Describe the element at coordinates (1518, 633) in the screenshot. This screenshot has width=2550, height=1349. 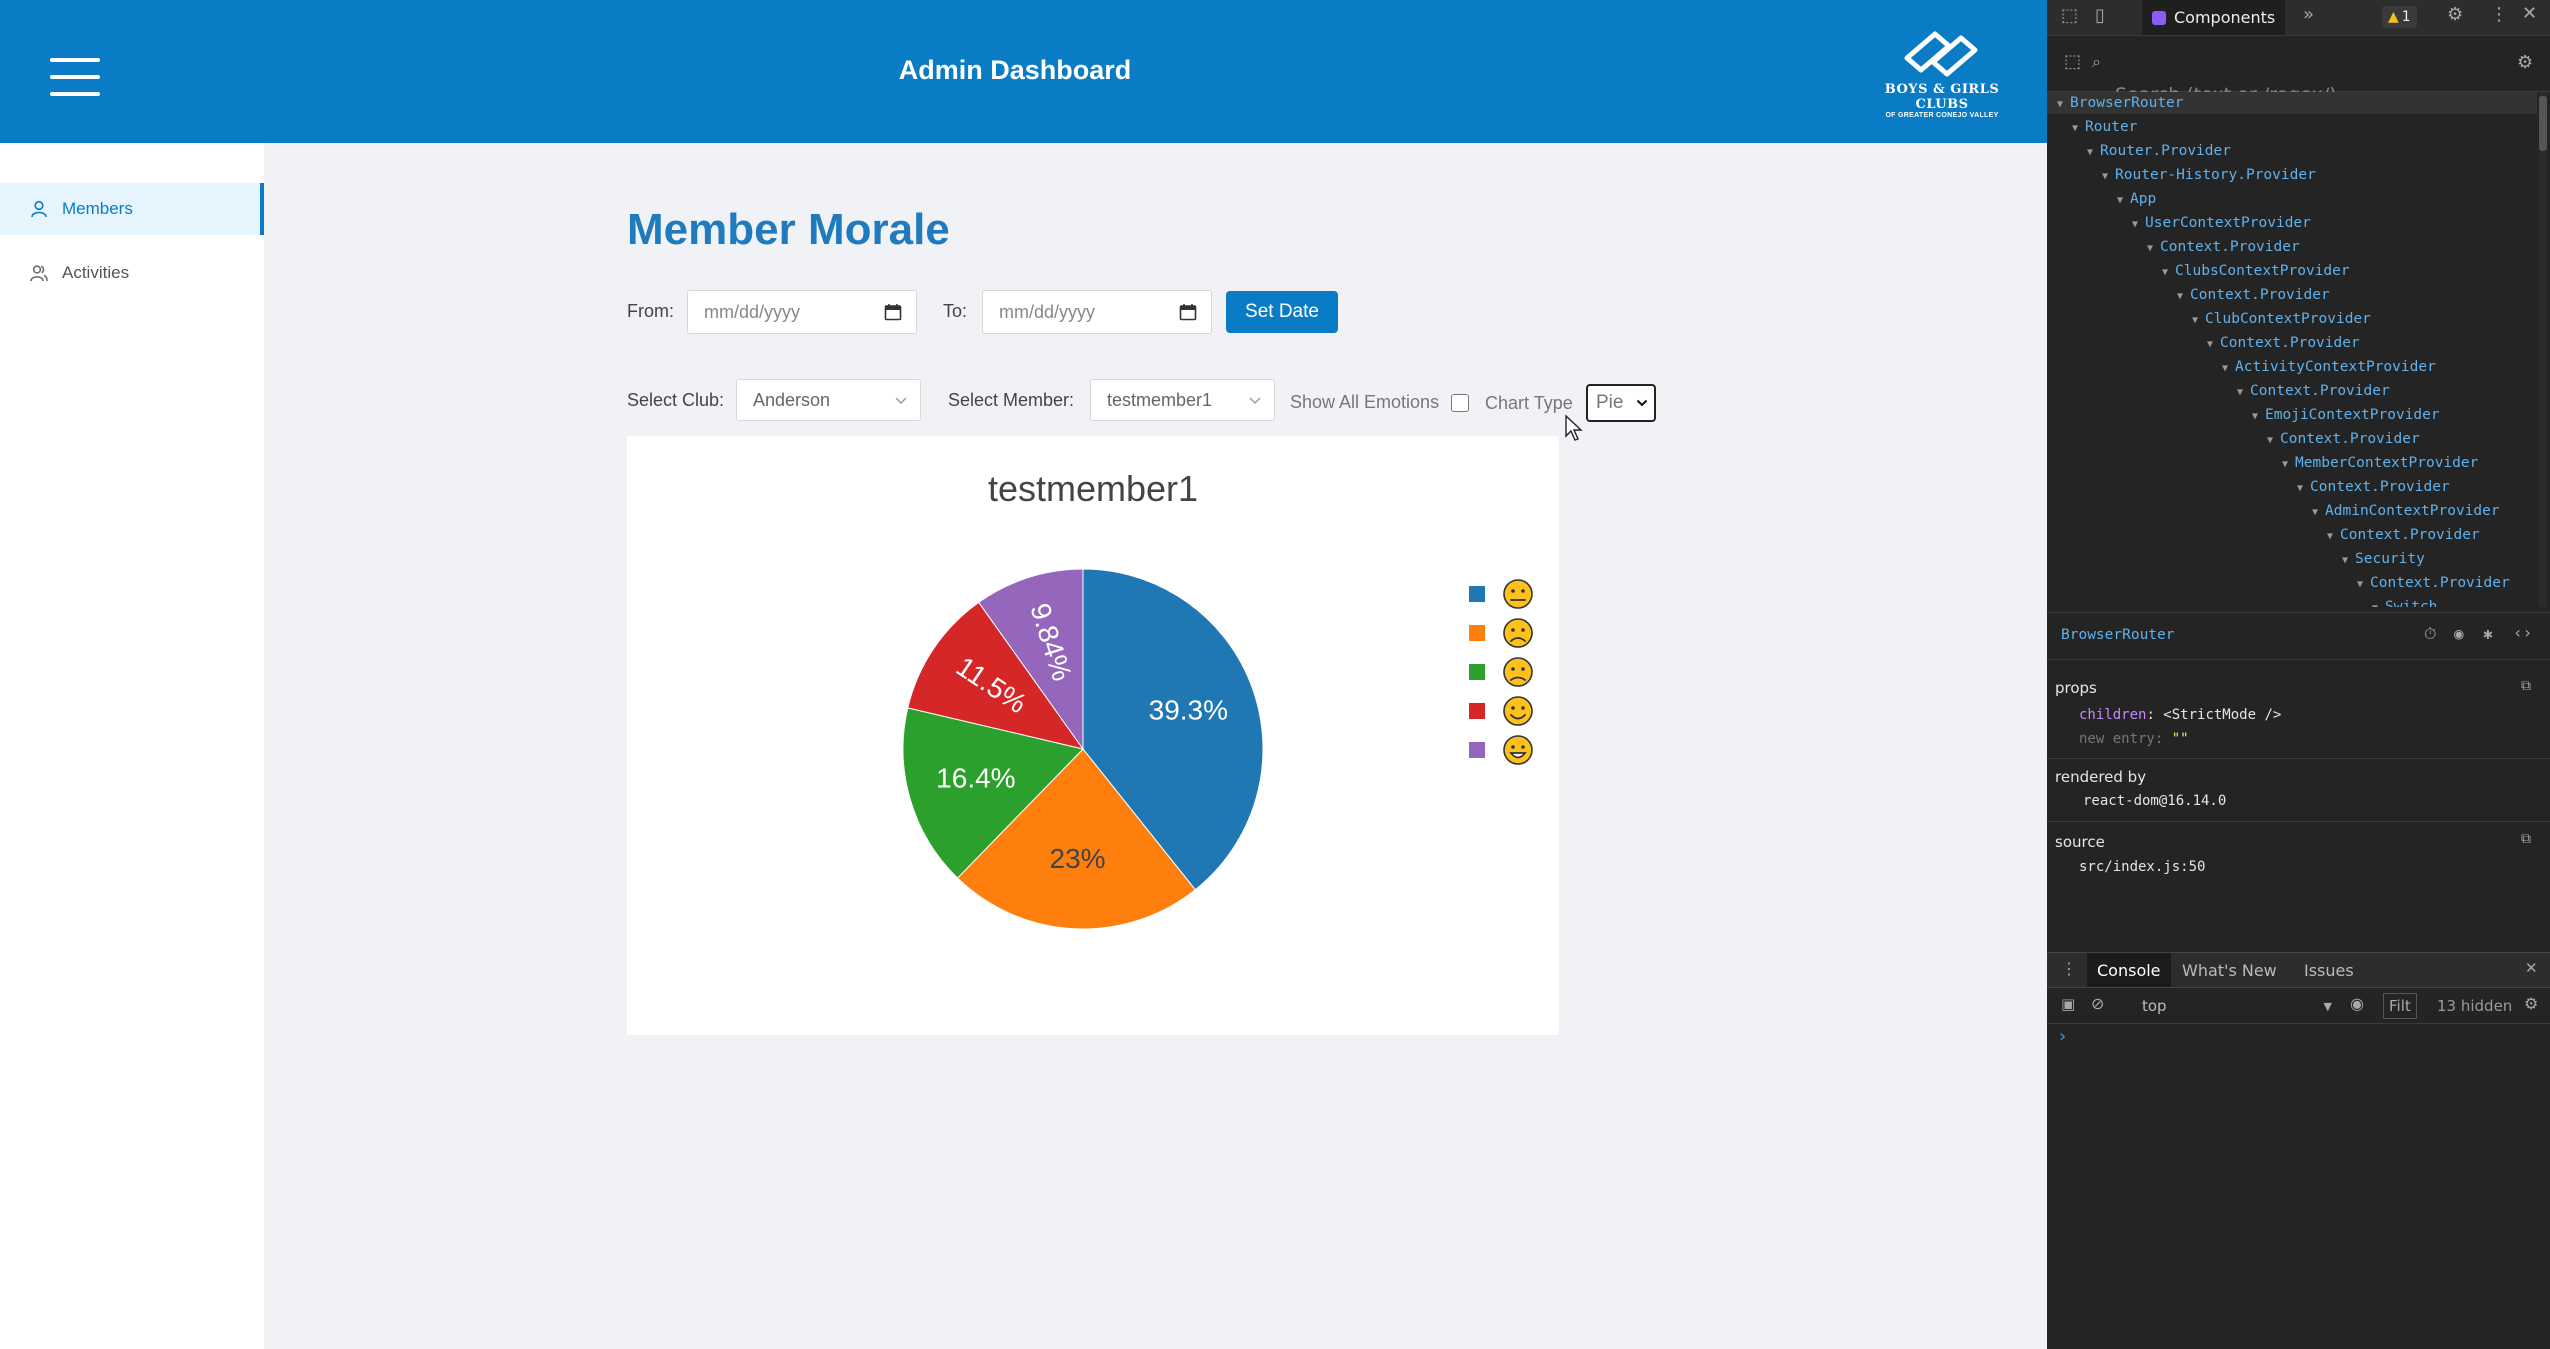
I see `worried-face-icon` at that location.